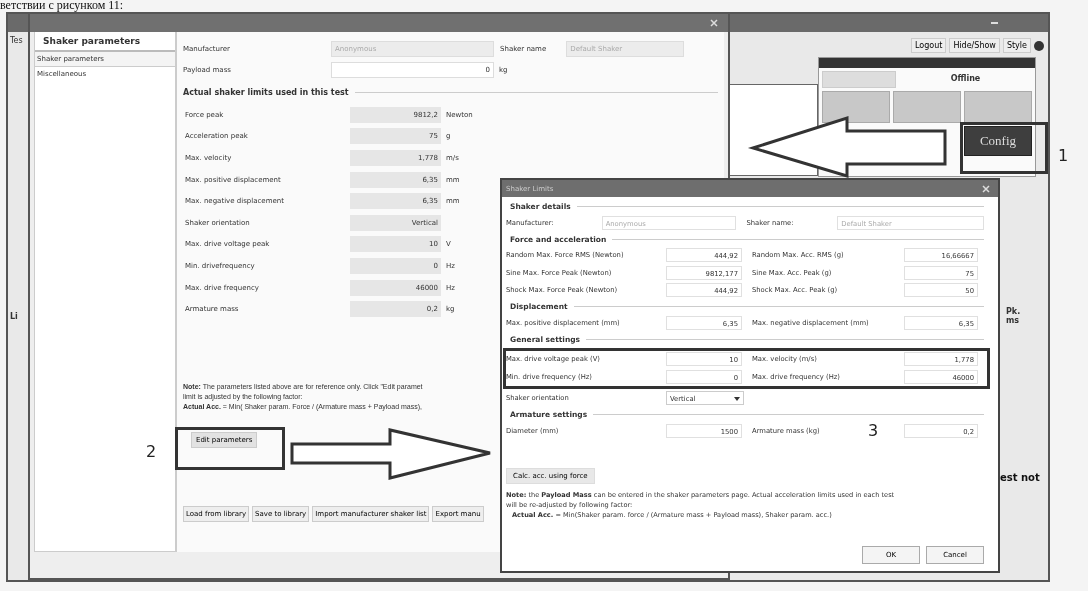  I want to click on caption-text: ветствии с рисунком 11:, so click(62, 5).